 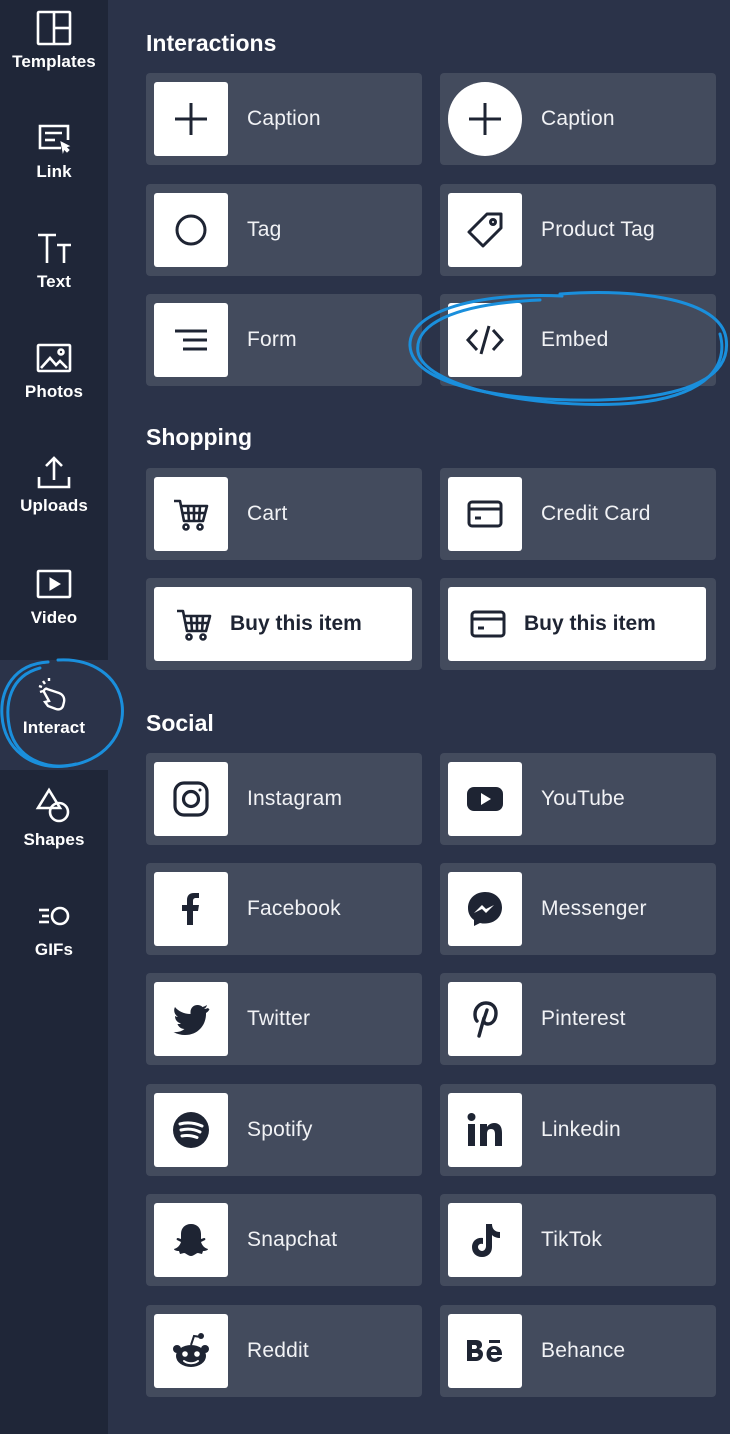 What do you see at coordinates (54, 28) in the screenshot?
I see `templates-icon` at bounding box center [54, 28].